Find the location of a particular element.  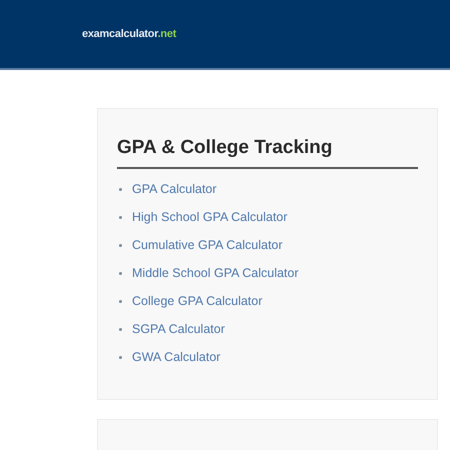

calculator-link: High School GPA Calculator is located at coordinates (210, 217).